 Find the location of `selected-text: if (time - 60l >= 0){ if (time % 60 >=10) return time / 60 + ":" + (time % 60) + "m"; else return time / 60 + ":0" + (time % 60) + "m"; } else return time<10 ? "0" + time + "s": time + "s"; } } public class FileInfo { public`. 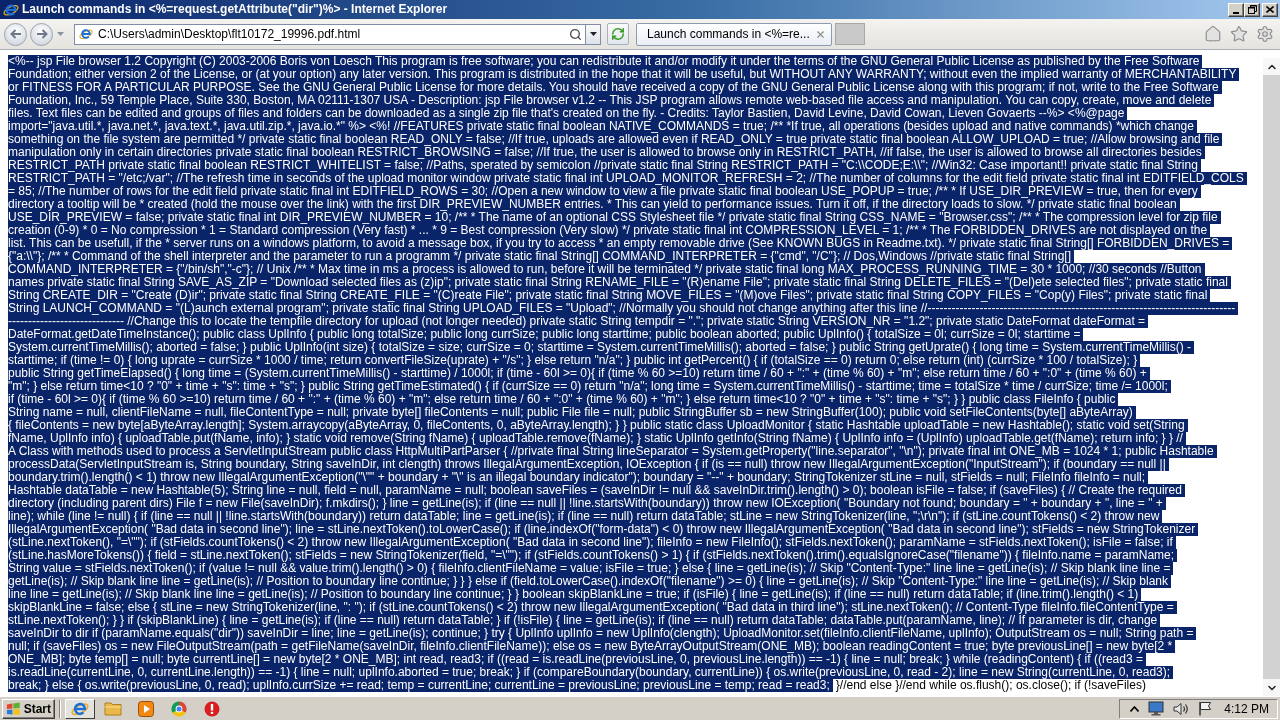

selected-text: if (time - 60l >= 0){ if (time % 60 >=10) return time / 60 + ":" + (time % 60) + "m"; else return time / 60 + ":0" + (time % 60) + "m"; } else return time<10 ? "0" + time + "s": time + "s"; } } public class FileInfo { public is located at coordinates (563, 399).